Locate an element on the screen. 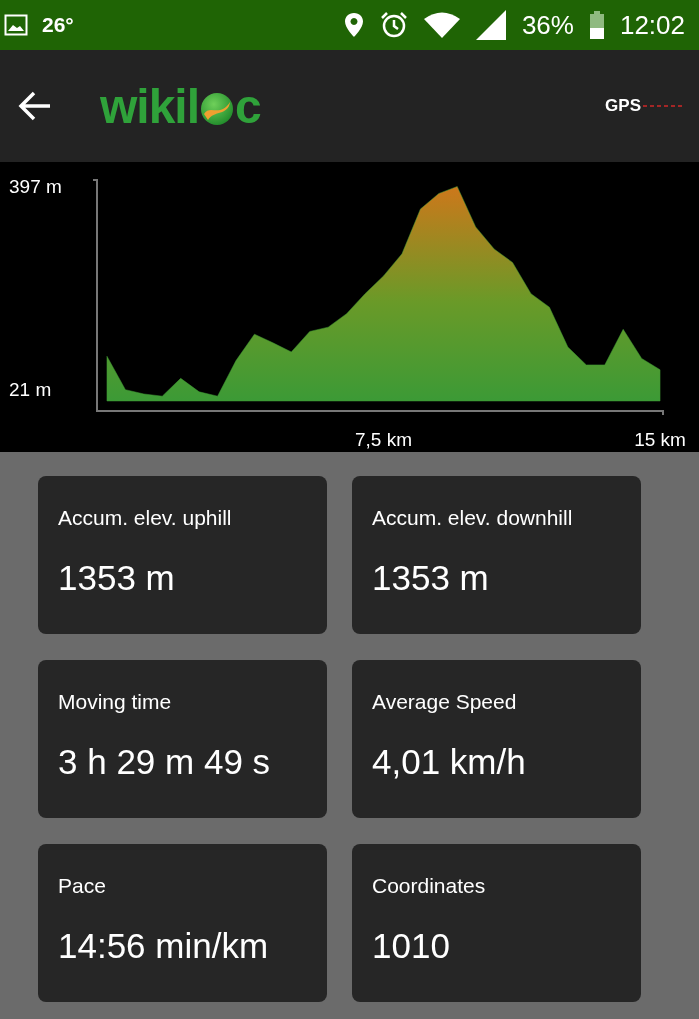 The image size is (699, 1019). stat-value: 3 h 29 m 49 s is located at coordinates (165, 762).